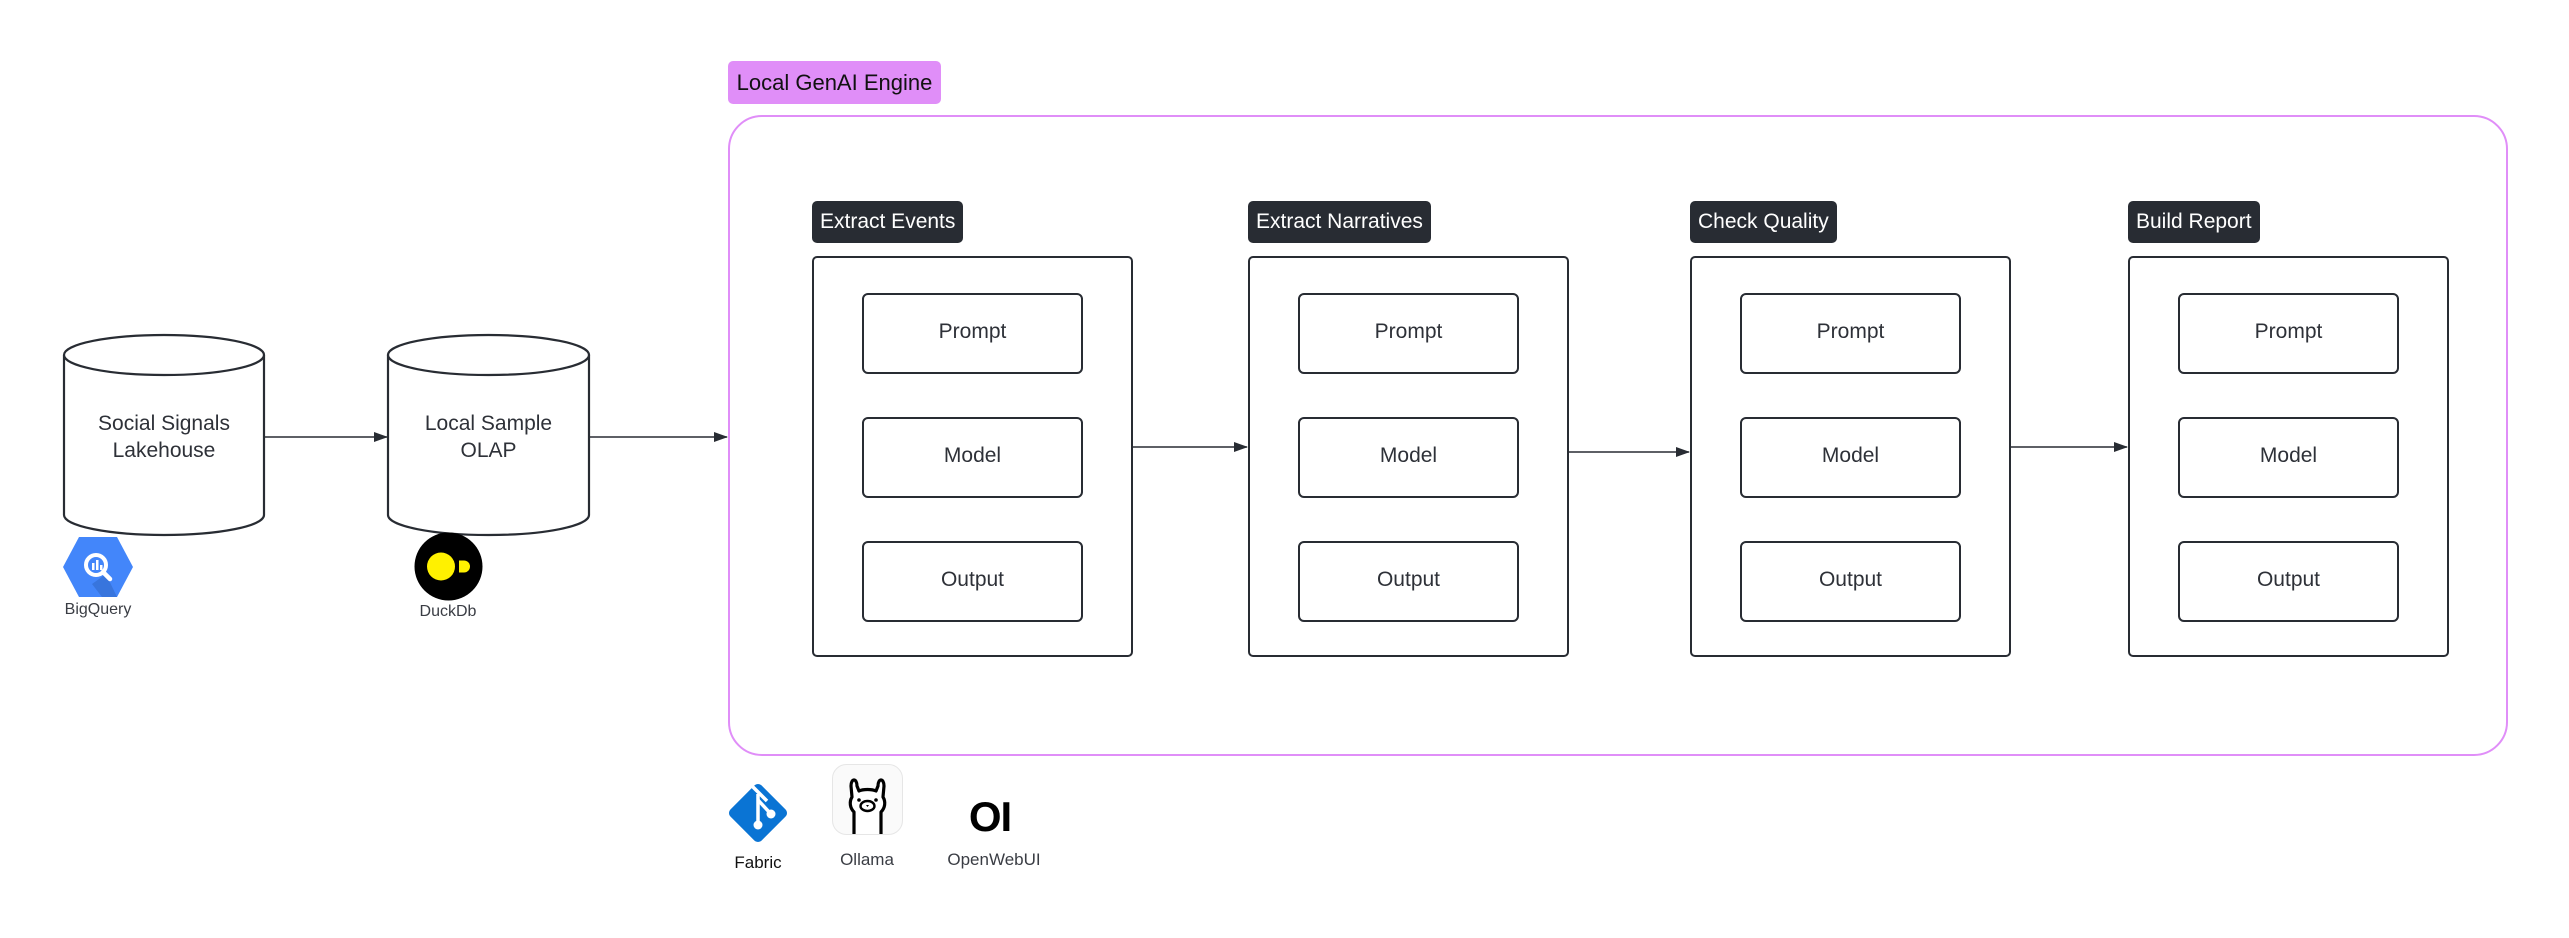 The height and width of the screenshot is (938, 2569). Describe the element at coordinates (758, 862) in the screenshot. I see `fabric-label: Fabric` at that location.